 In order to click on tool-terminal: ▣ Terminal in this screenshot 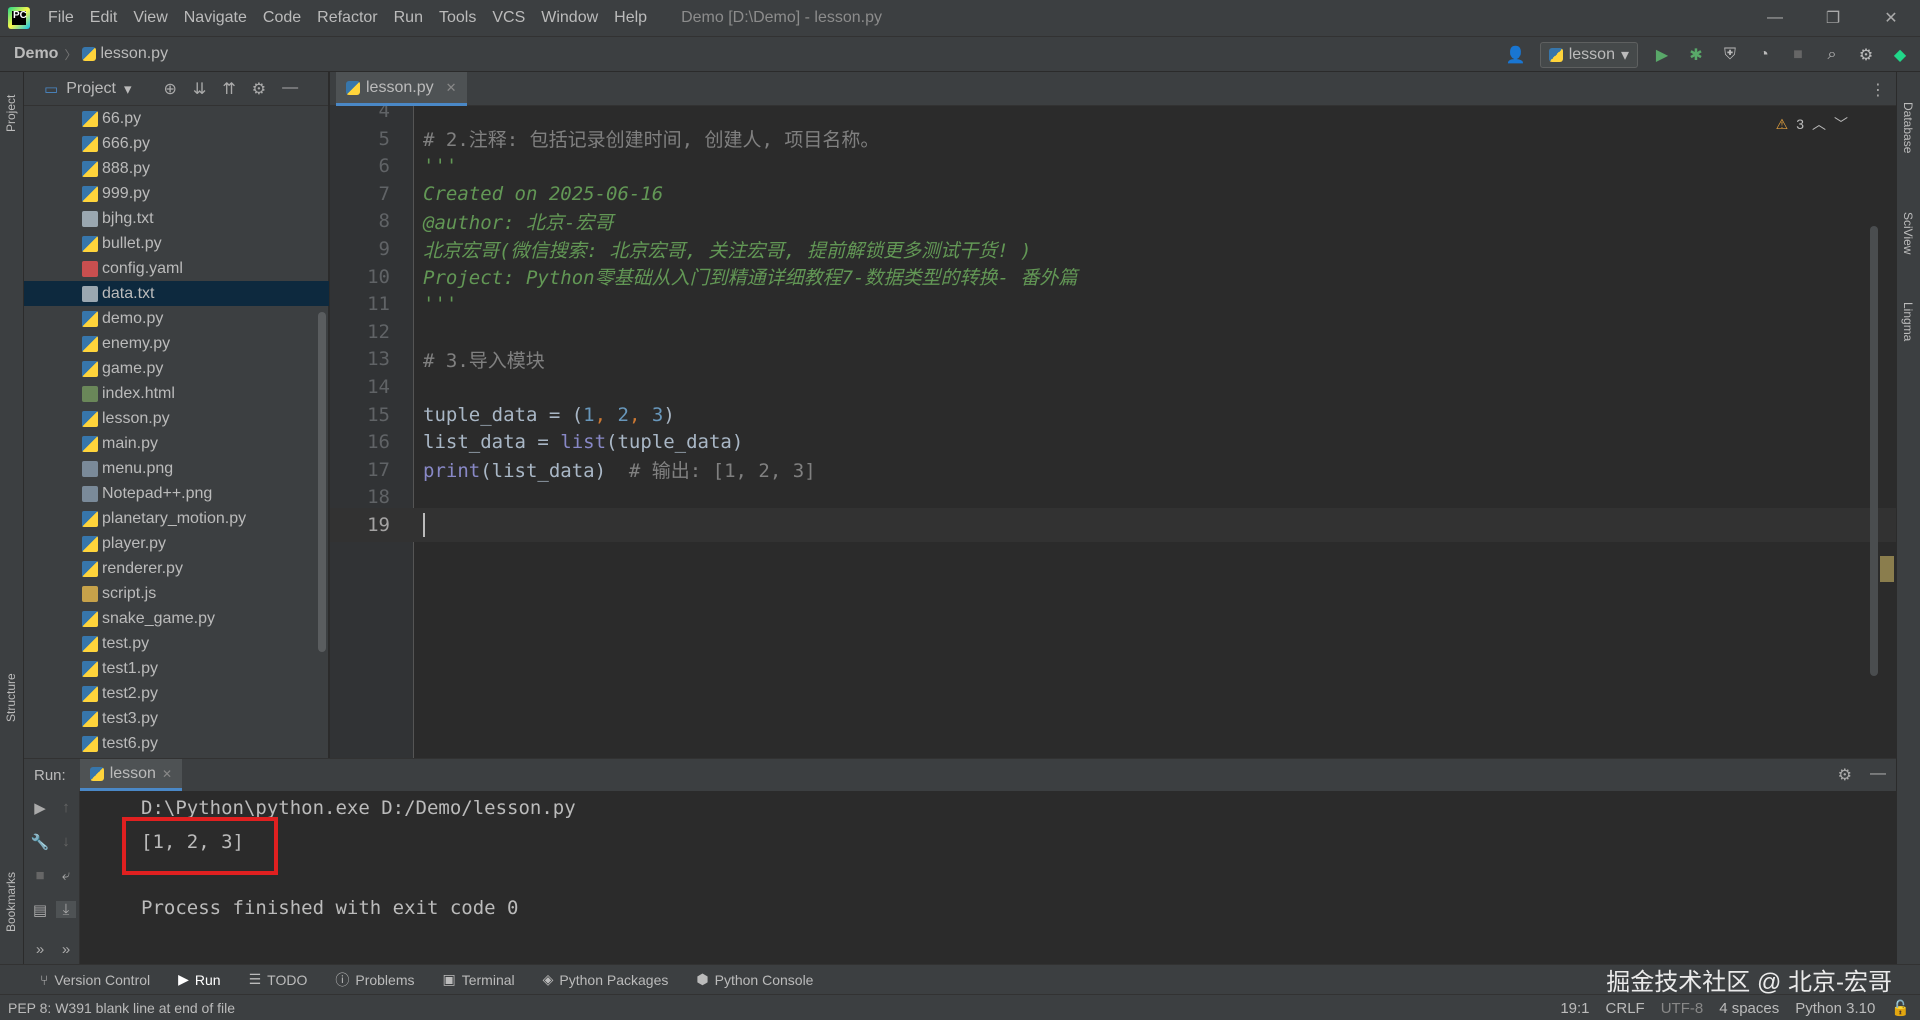, I will do `click(479, 979)`.